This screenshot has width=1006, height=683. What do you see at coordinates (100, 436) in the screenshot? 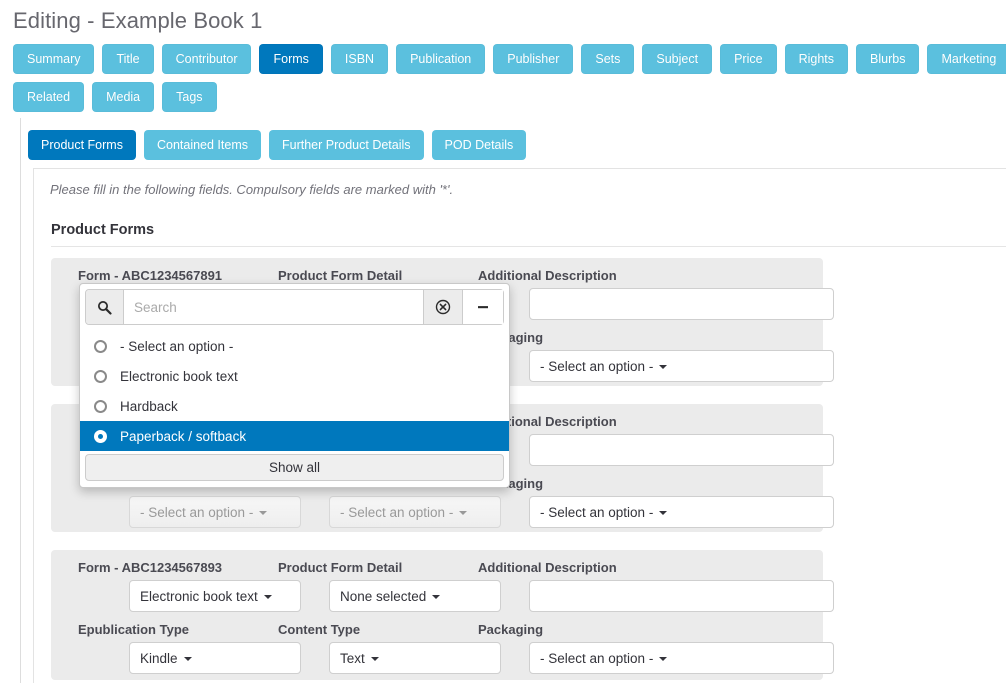
I see `radio-icon-checked` at bounding box center [100, 436].